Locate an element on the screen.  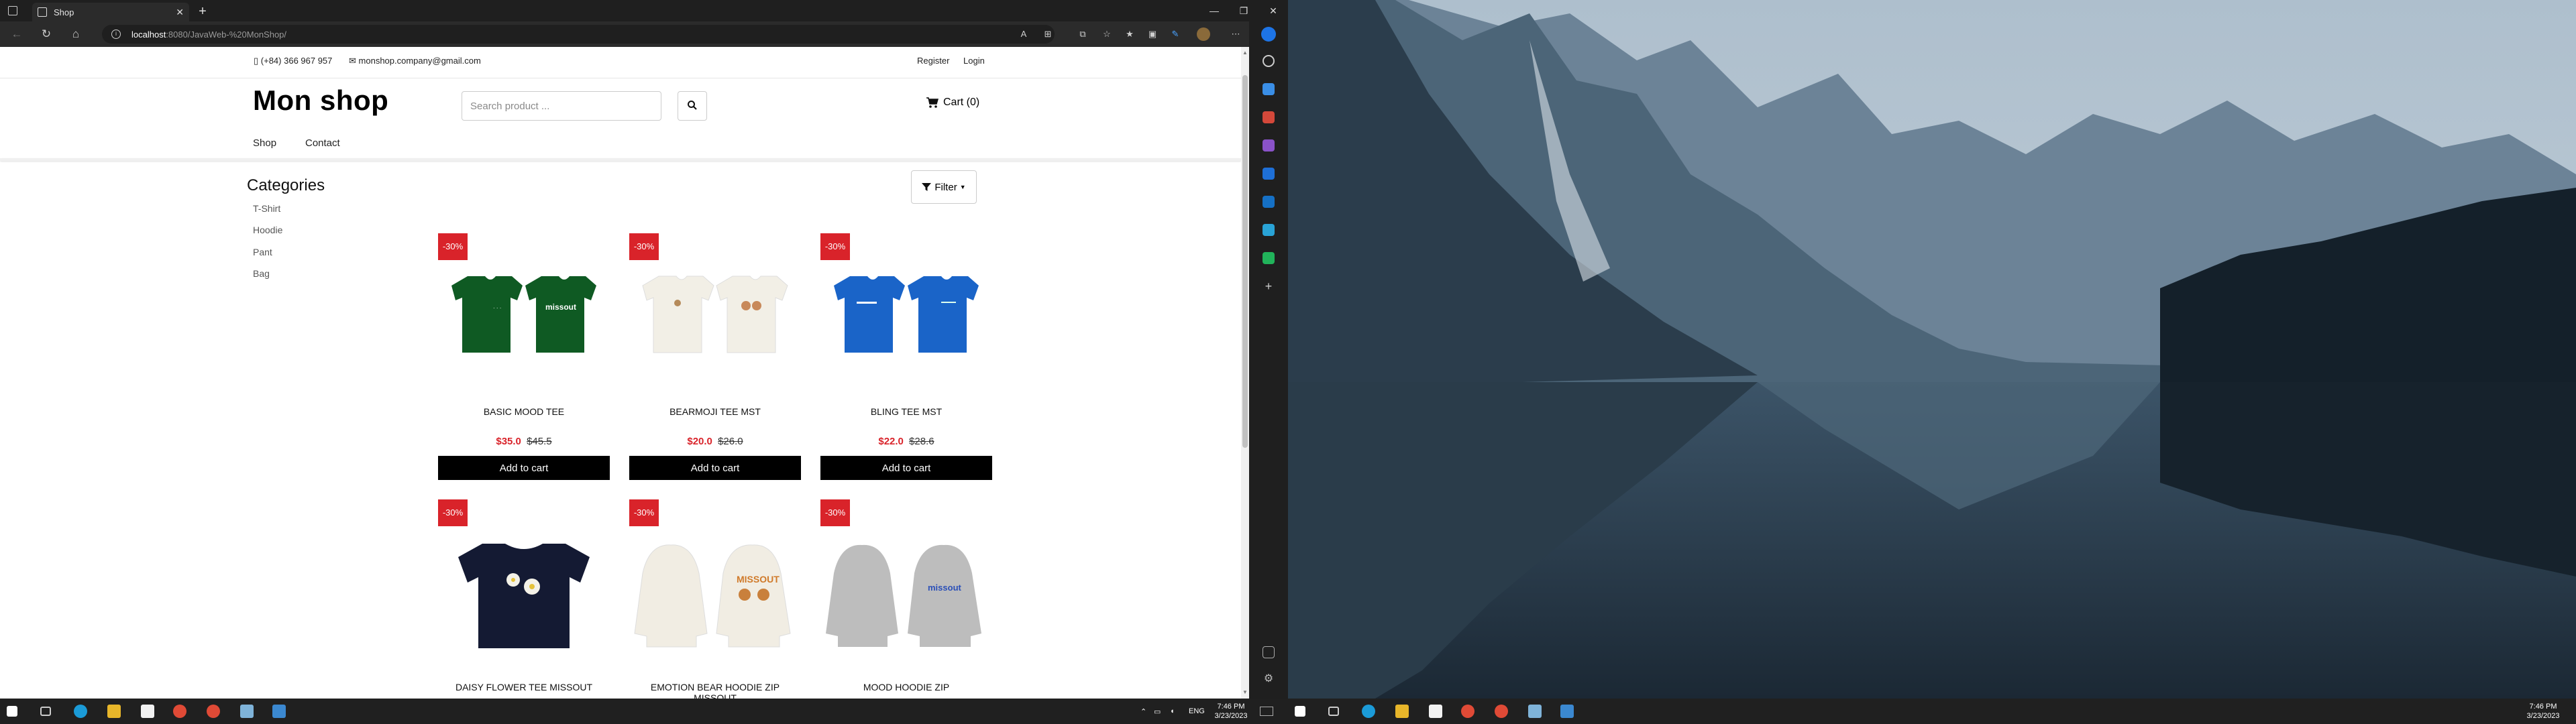
url-field: i localhost:8080/JavaWeb-%20MonShop/ is located at coordinates (578, 34).